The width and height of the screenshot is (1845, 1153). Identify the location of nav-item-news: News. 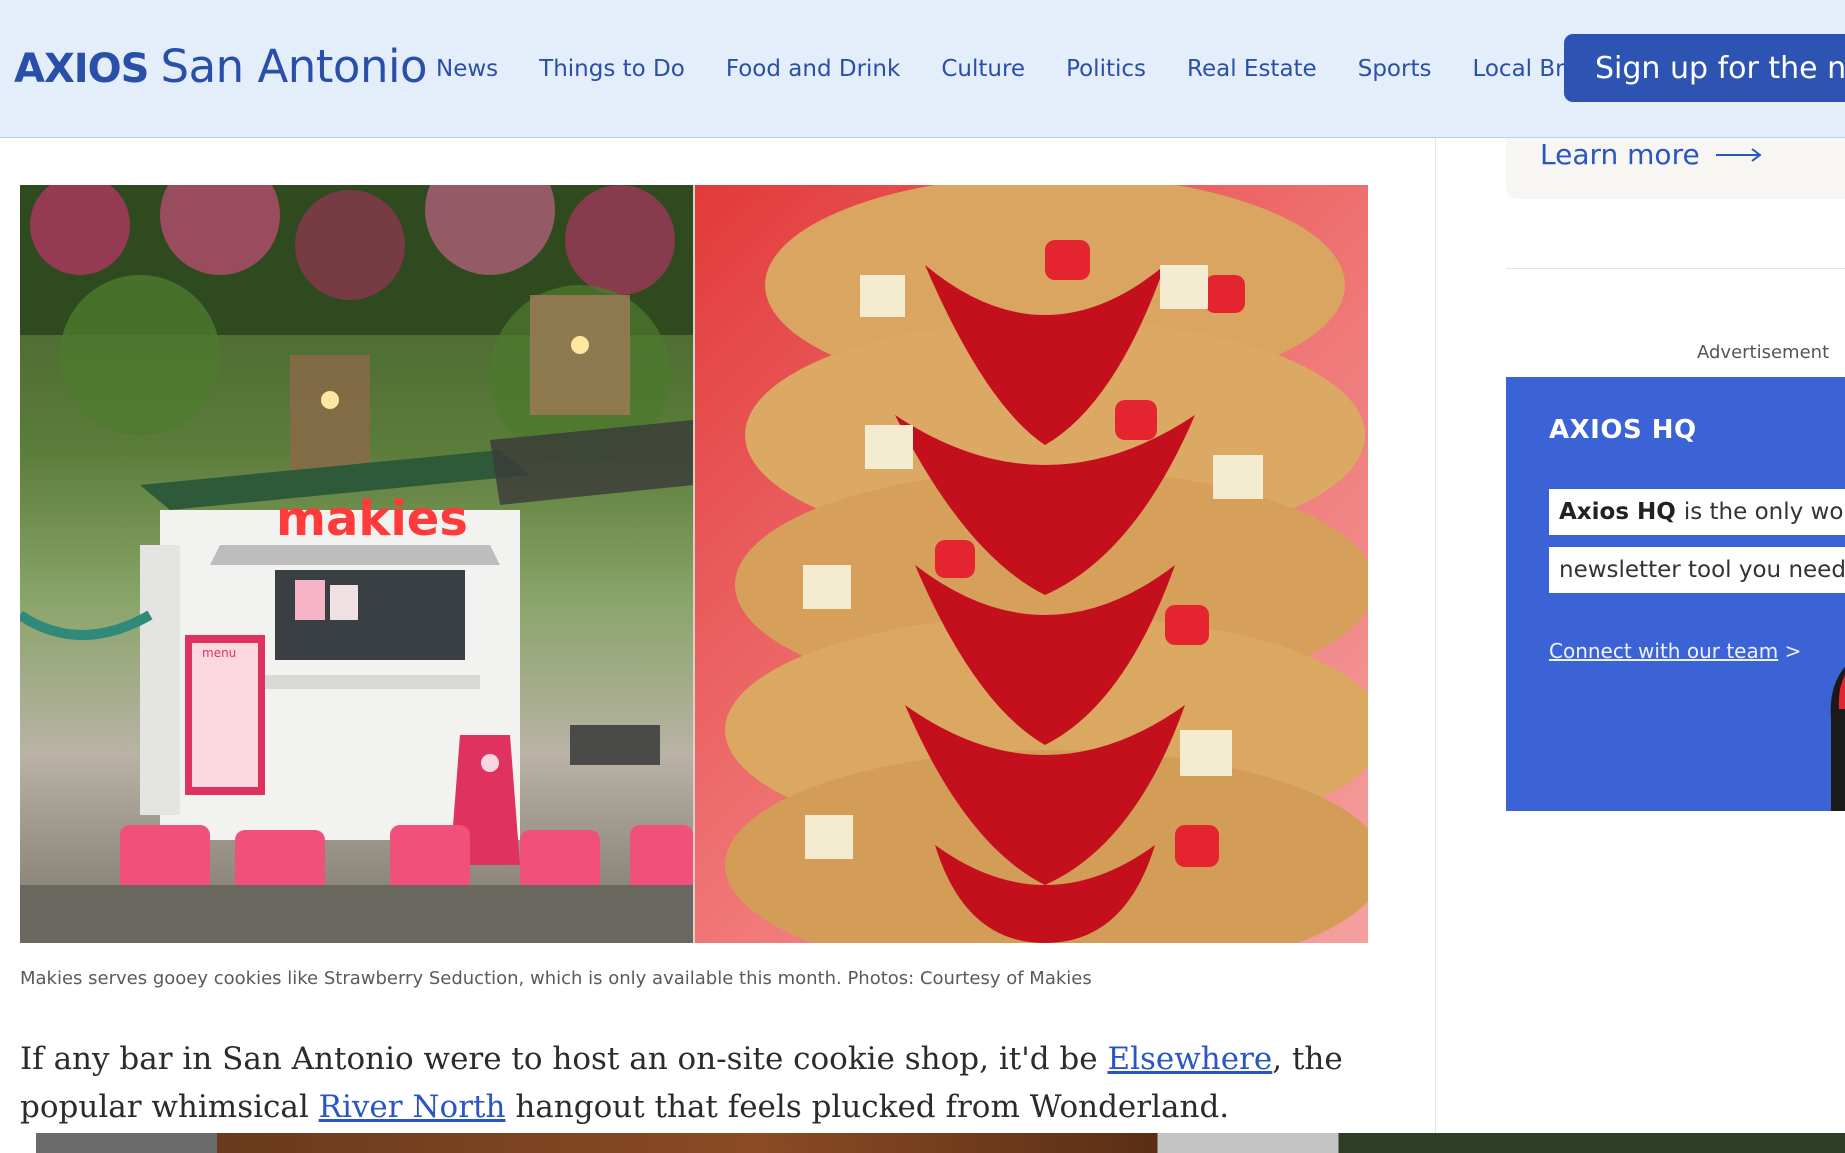
(467, 69).